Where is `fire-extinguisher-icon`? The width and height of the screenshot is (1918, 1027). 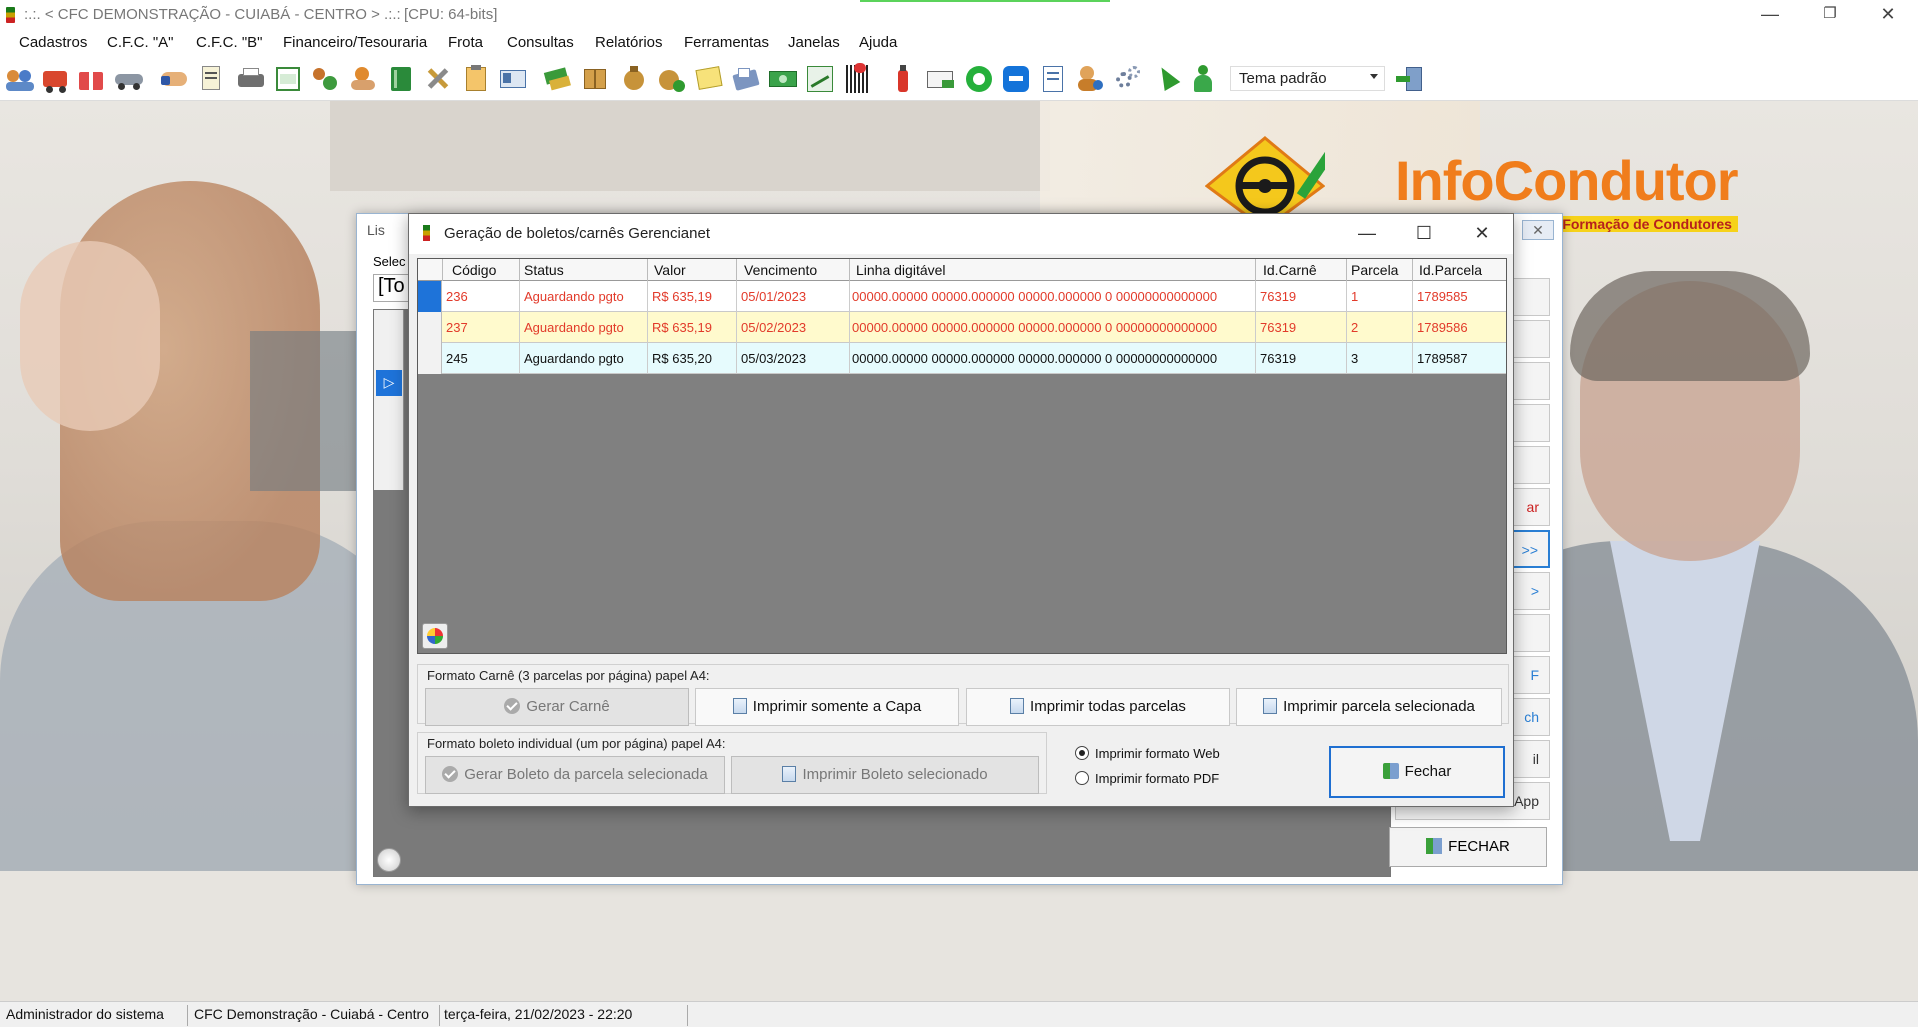
fire-extinguisher-icon is located at coordinates (903, 78).